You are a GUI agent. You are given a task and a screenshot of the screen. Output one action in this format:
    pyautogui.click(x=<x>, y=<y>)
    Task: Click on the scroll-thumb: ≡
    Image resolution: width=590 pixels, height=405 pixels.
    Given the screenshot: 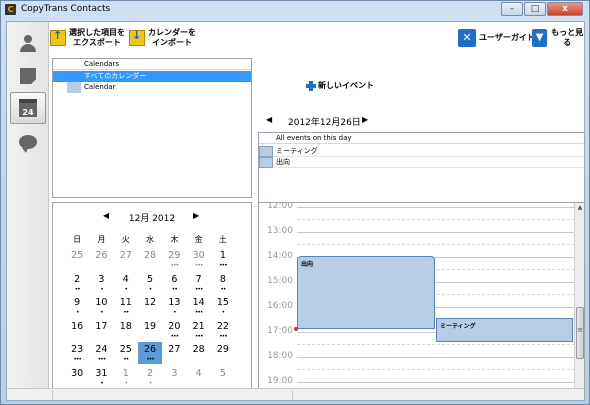 What is the action you would take?
    pyautogui.click(x=580, y=333)
    